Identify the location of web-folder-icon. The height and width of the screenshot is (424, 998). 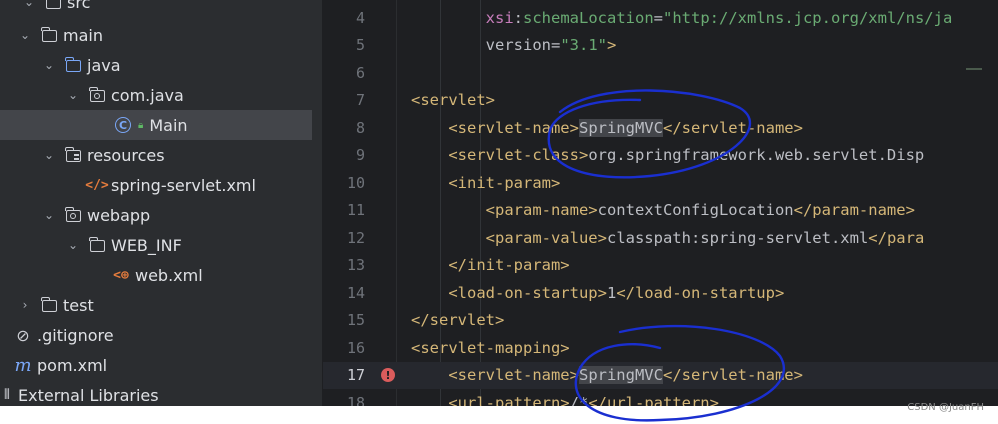
(73, 215).